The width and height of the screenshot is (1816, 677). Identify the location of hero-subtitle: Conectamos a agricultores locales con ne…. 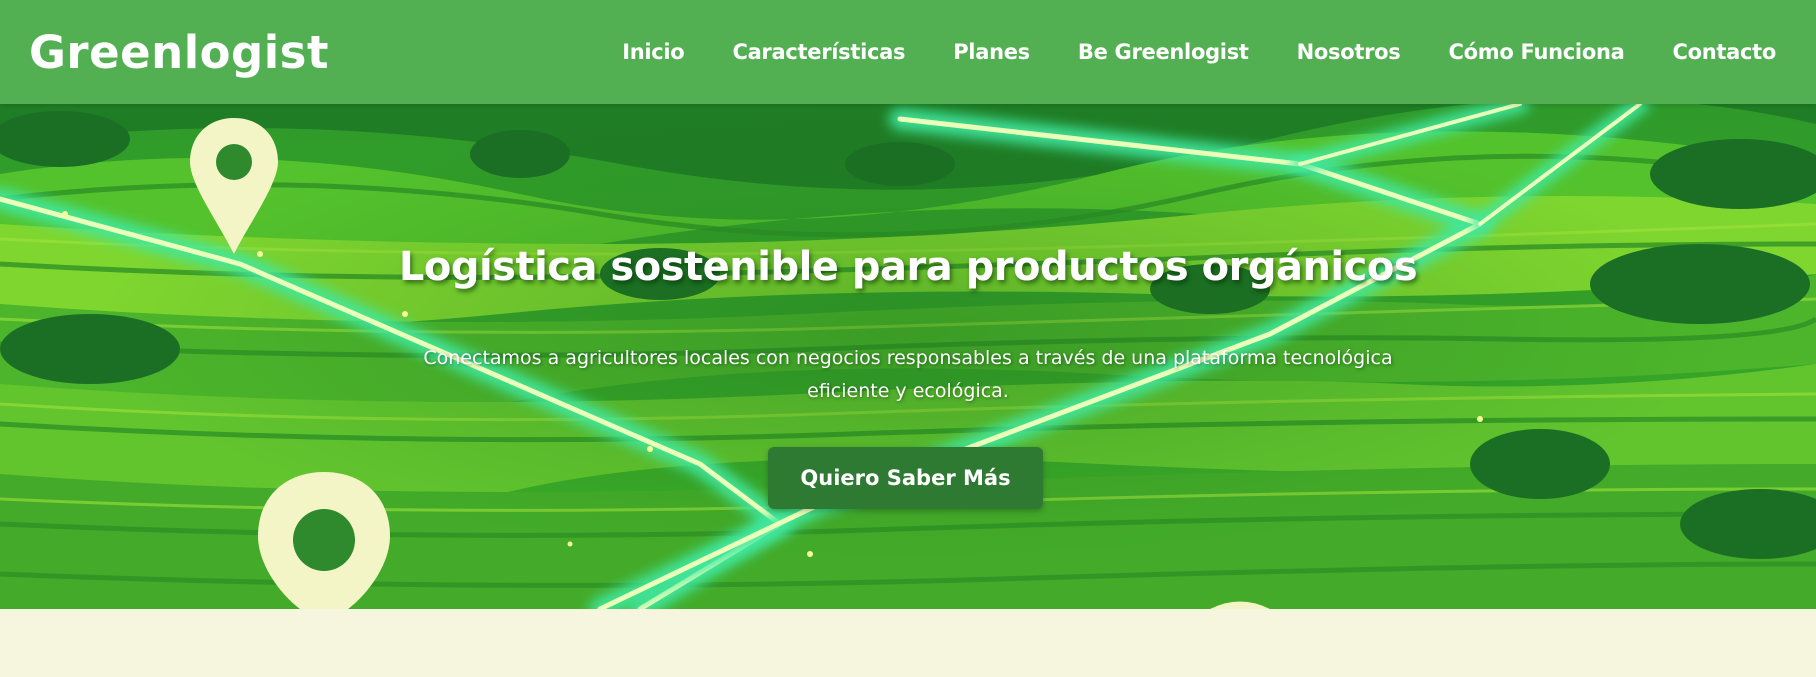
(908, 374).